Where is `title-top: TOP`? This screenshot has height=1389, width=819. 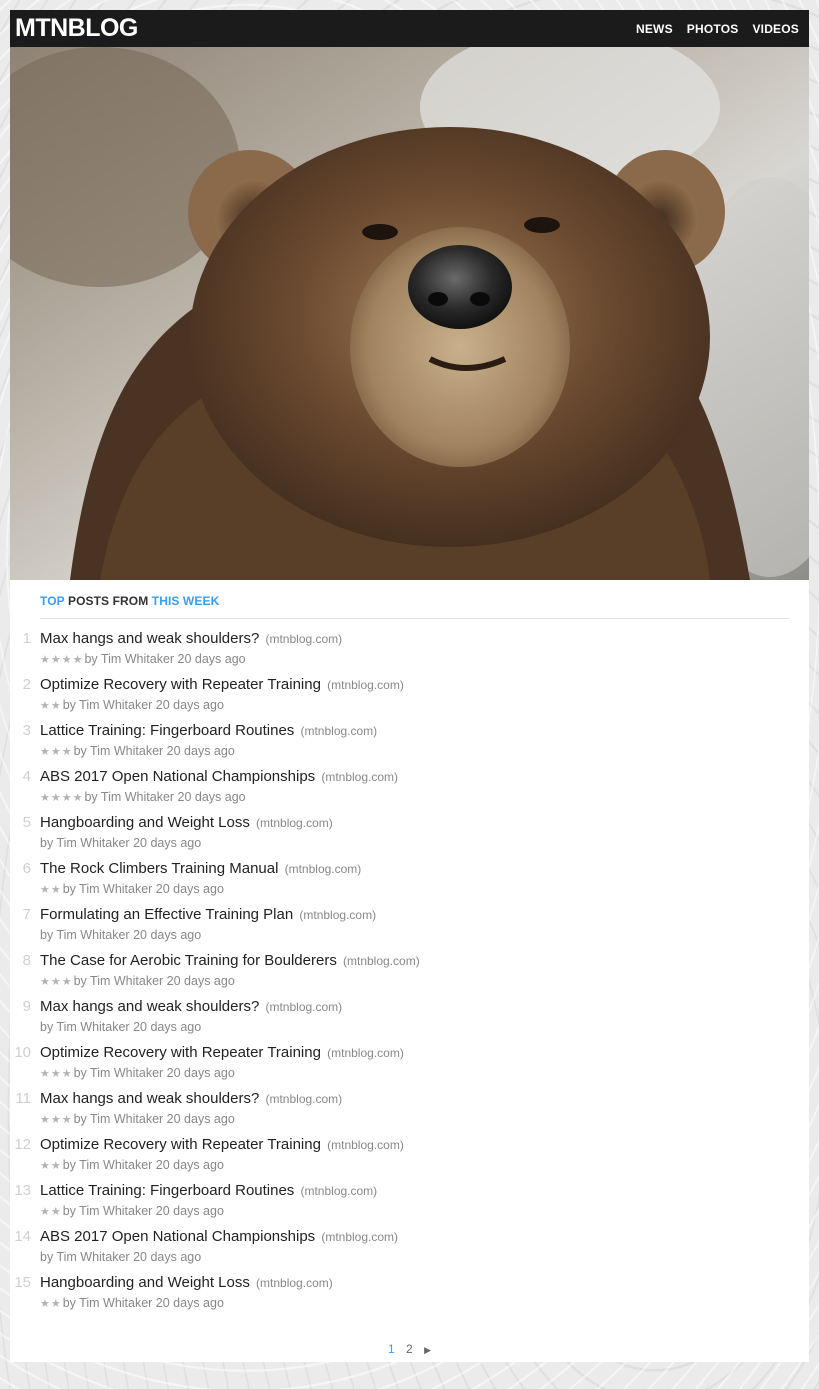
title-top: TOP is located at coordinates (52, 601).